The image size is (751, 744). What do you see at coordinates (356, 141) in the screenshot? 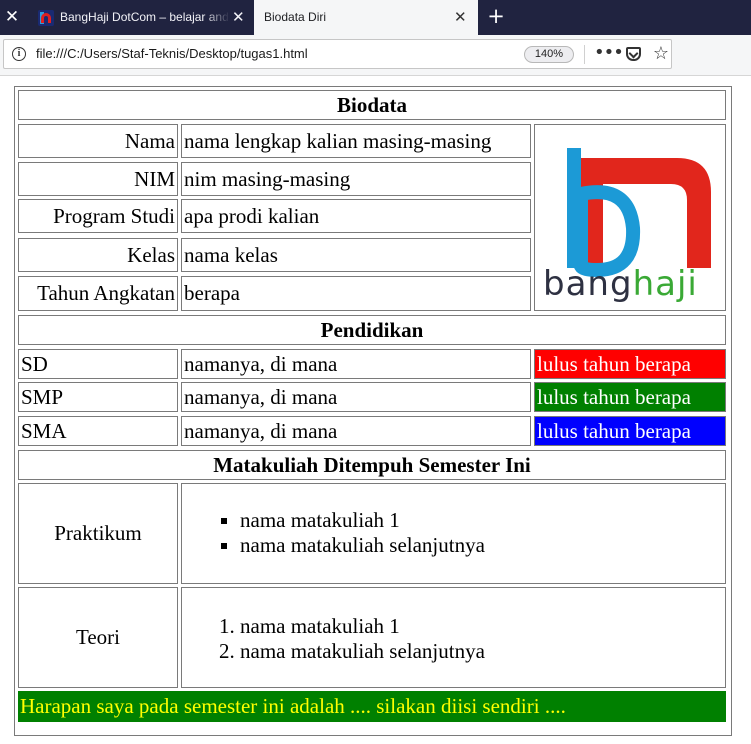
I see `value-nama: nama lengkap kalian masing-masing` at bounding box center [356, 141].